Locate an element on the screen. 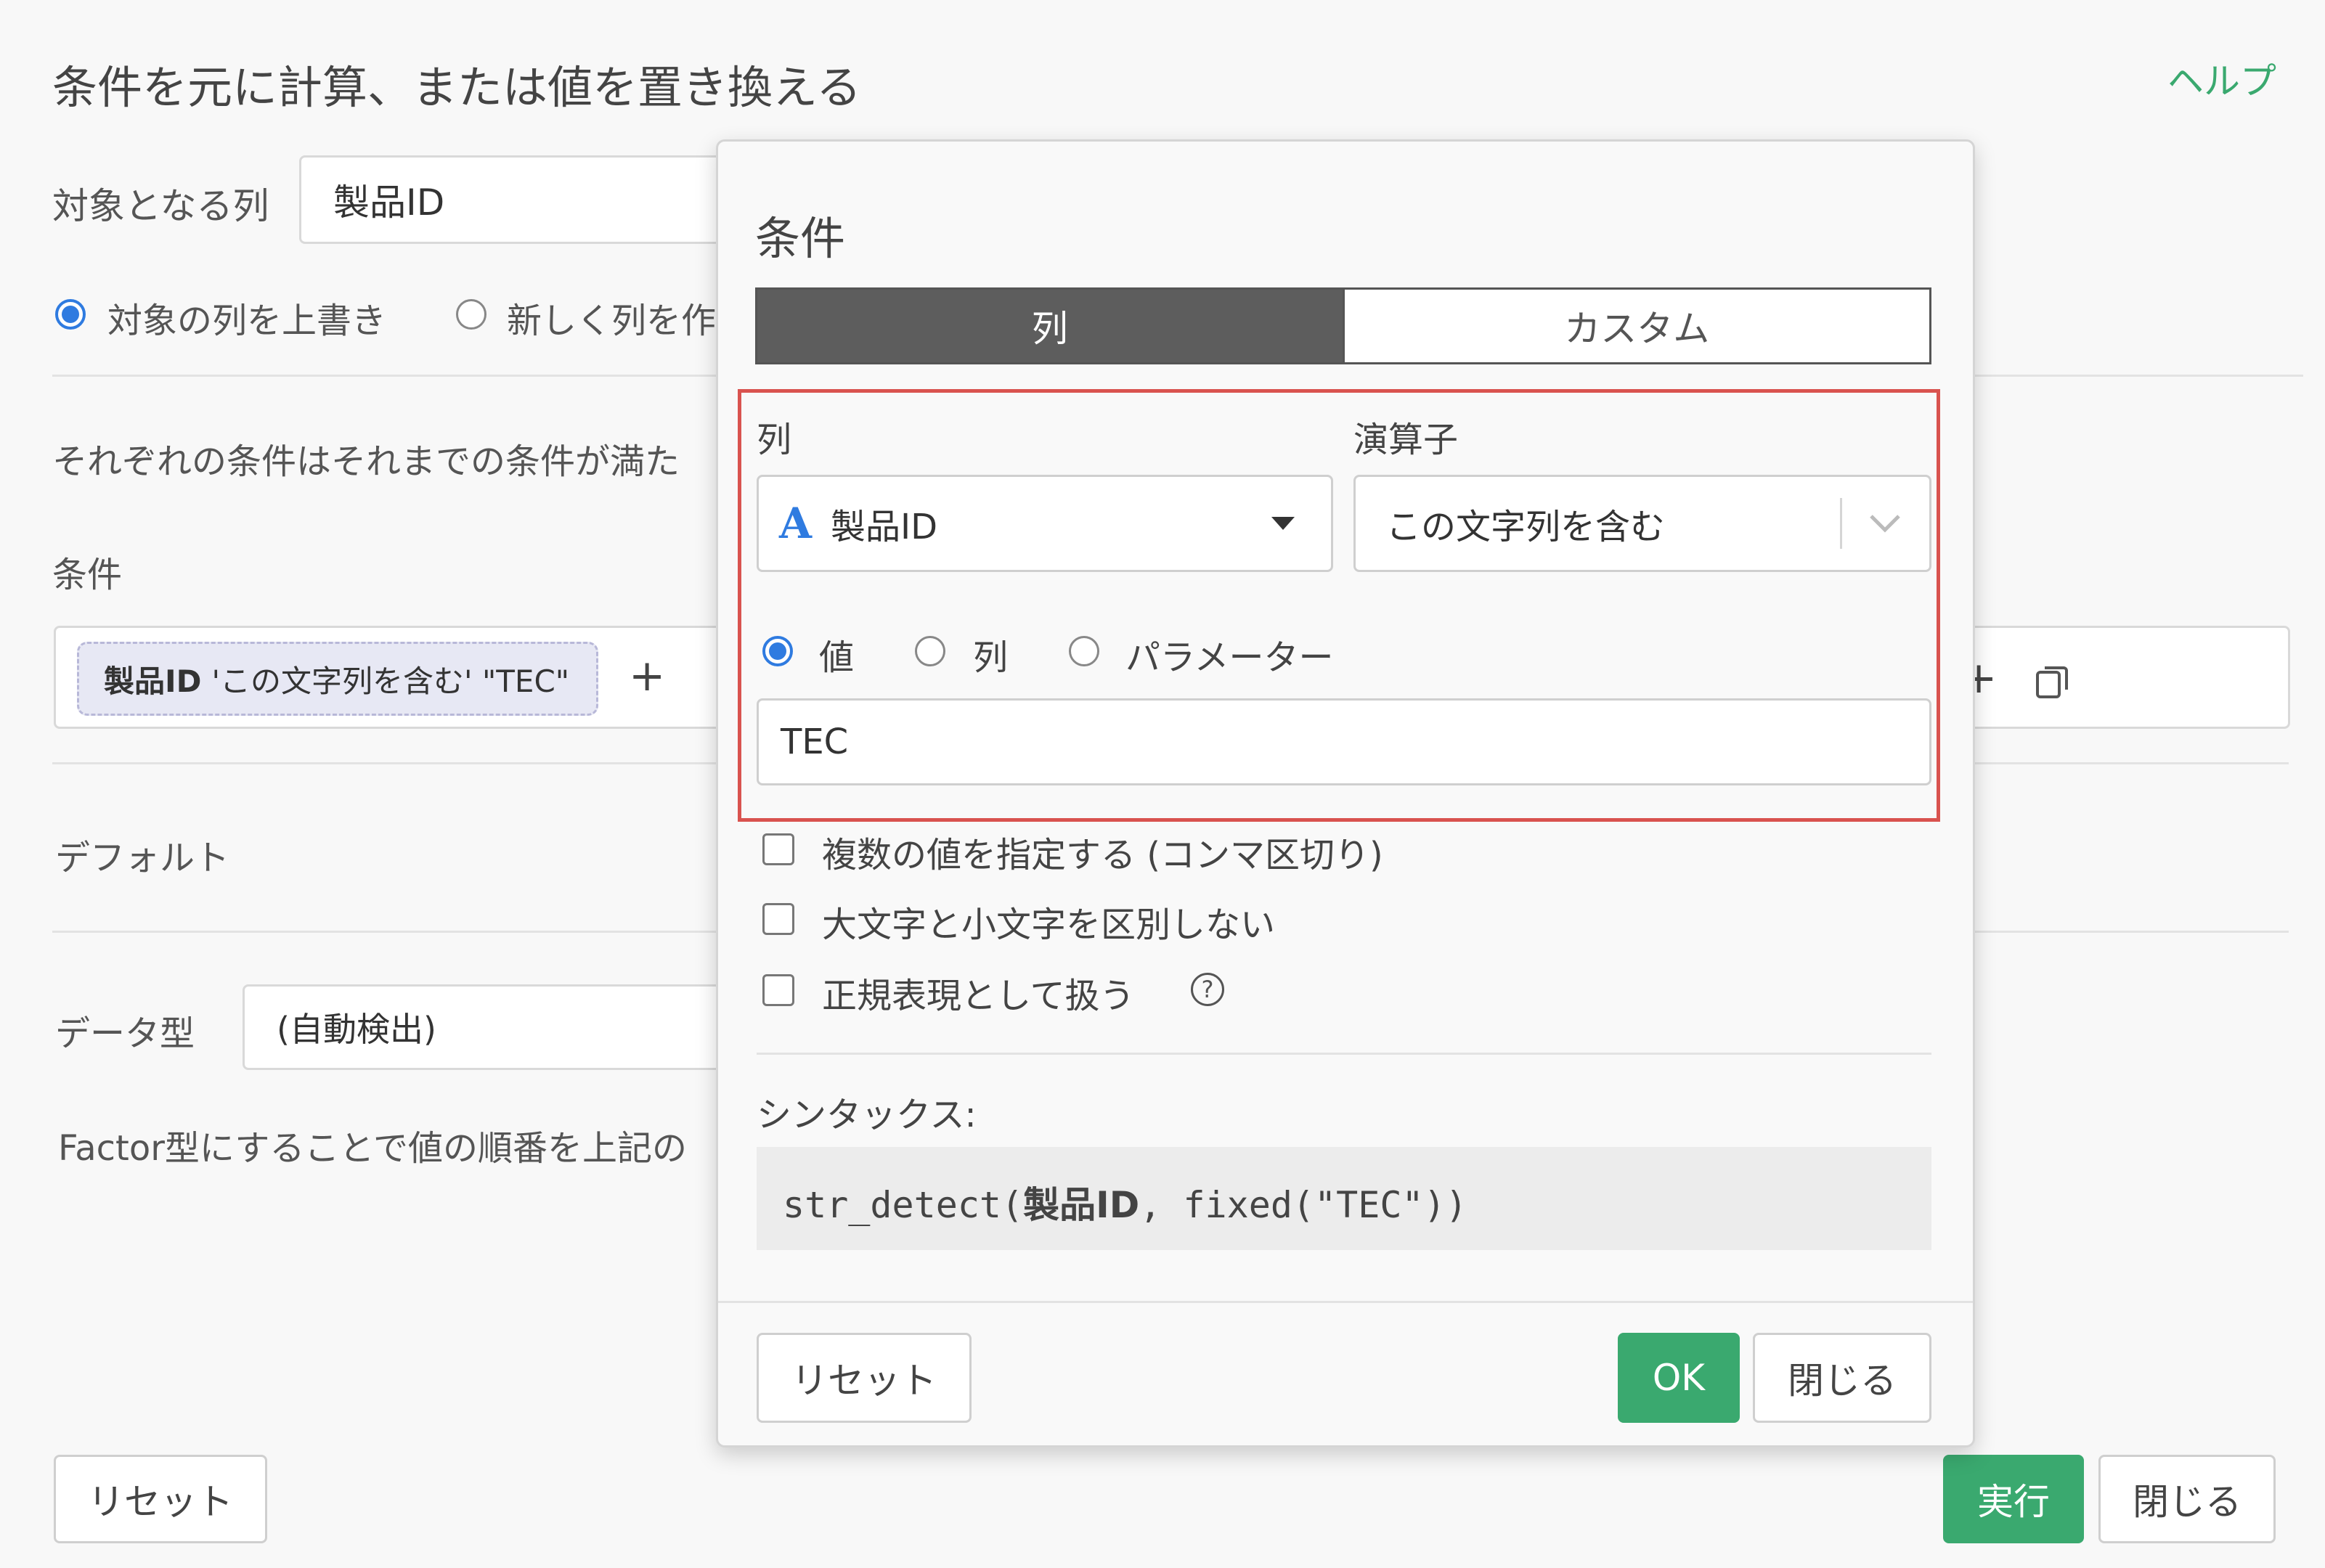  operator-label: 演算子 is located at coordinates (1406, 440).